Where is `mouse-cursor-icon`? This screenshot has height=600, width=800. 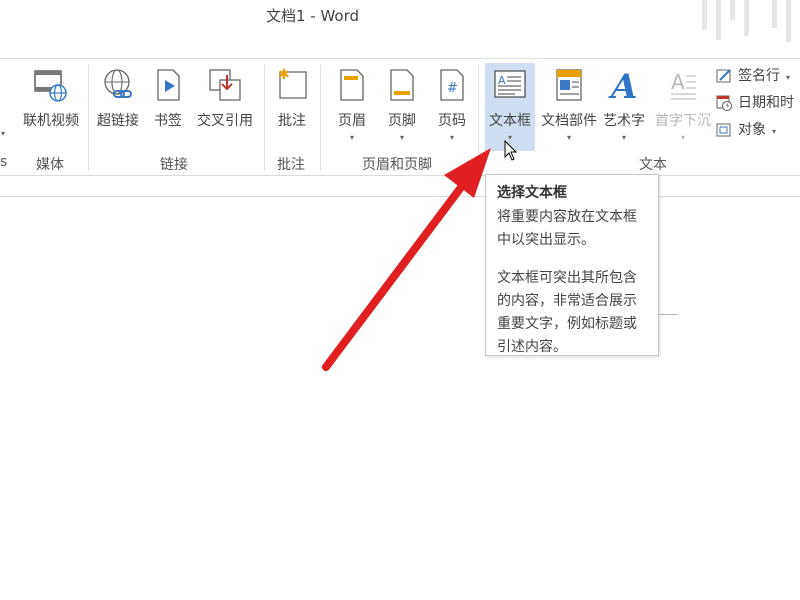 mouse-cursor-icon is located at coordinates (511, 150).